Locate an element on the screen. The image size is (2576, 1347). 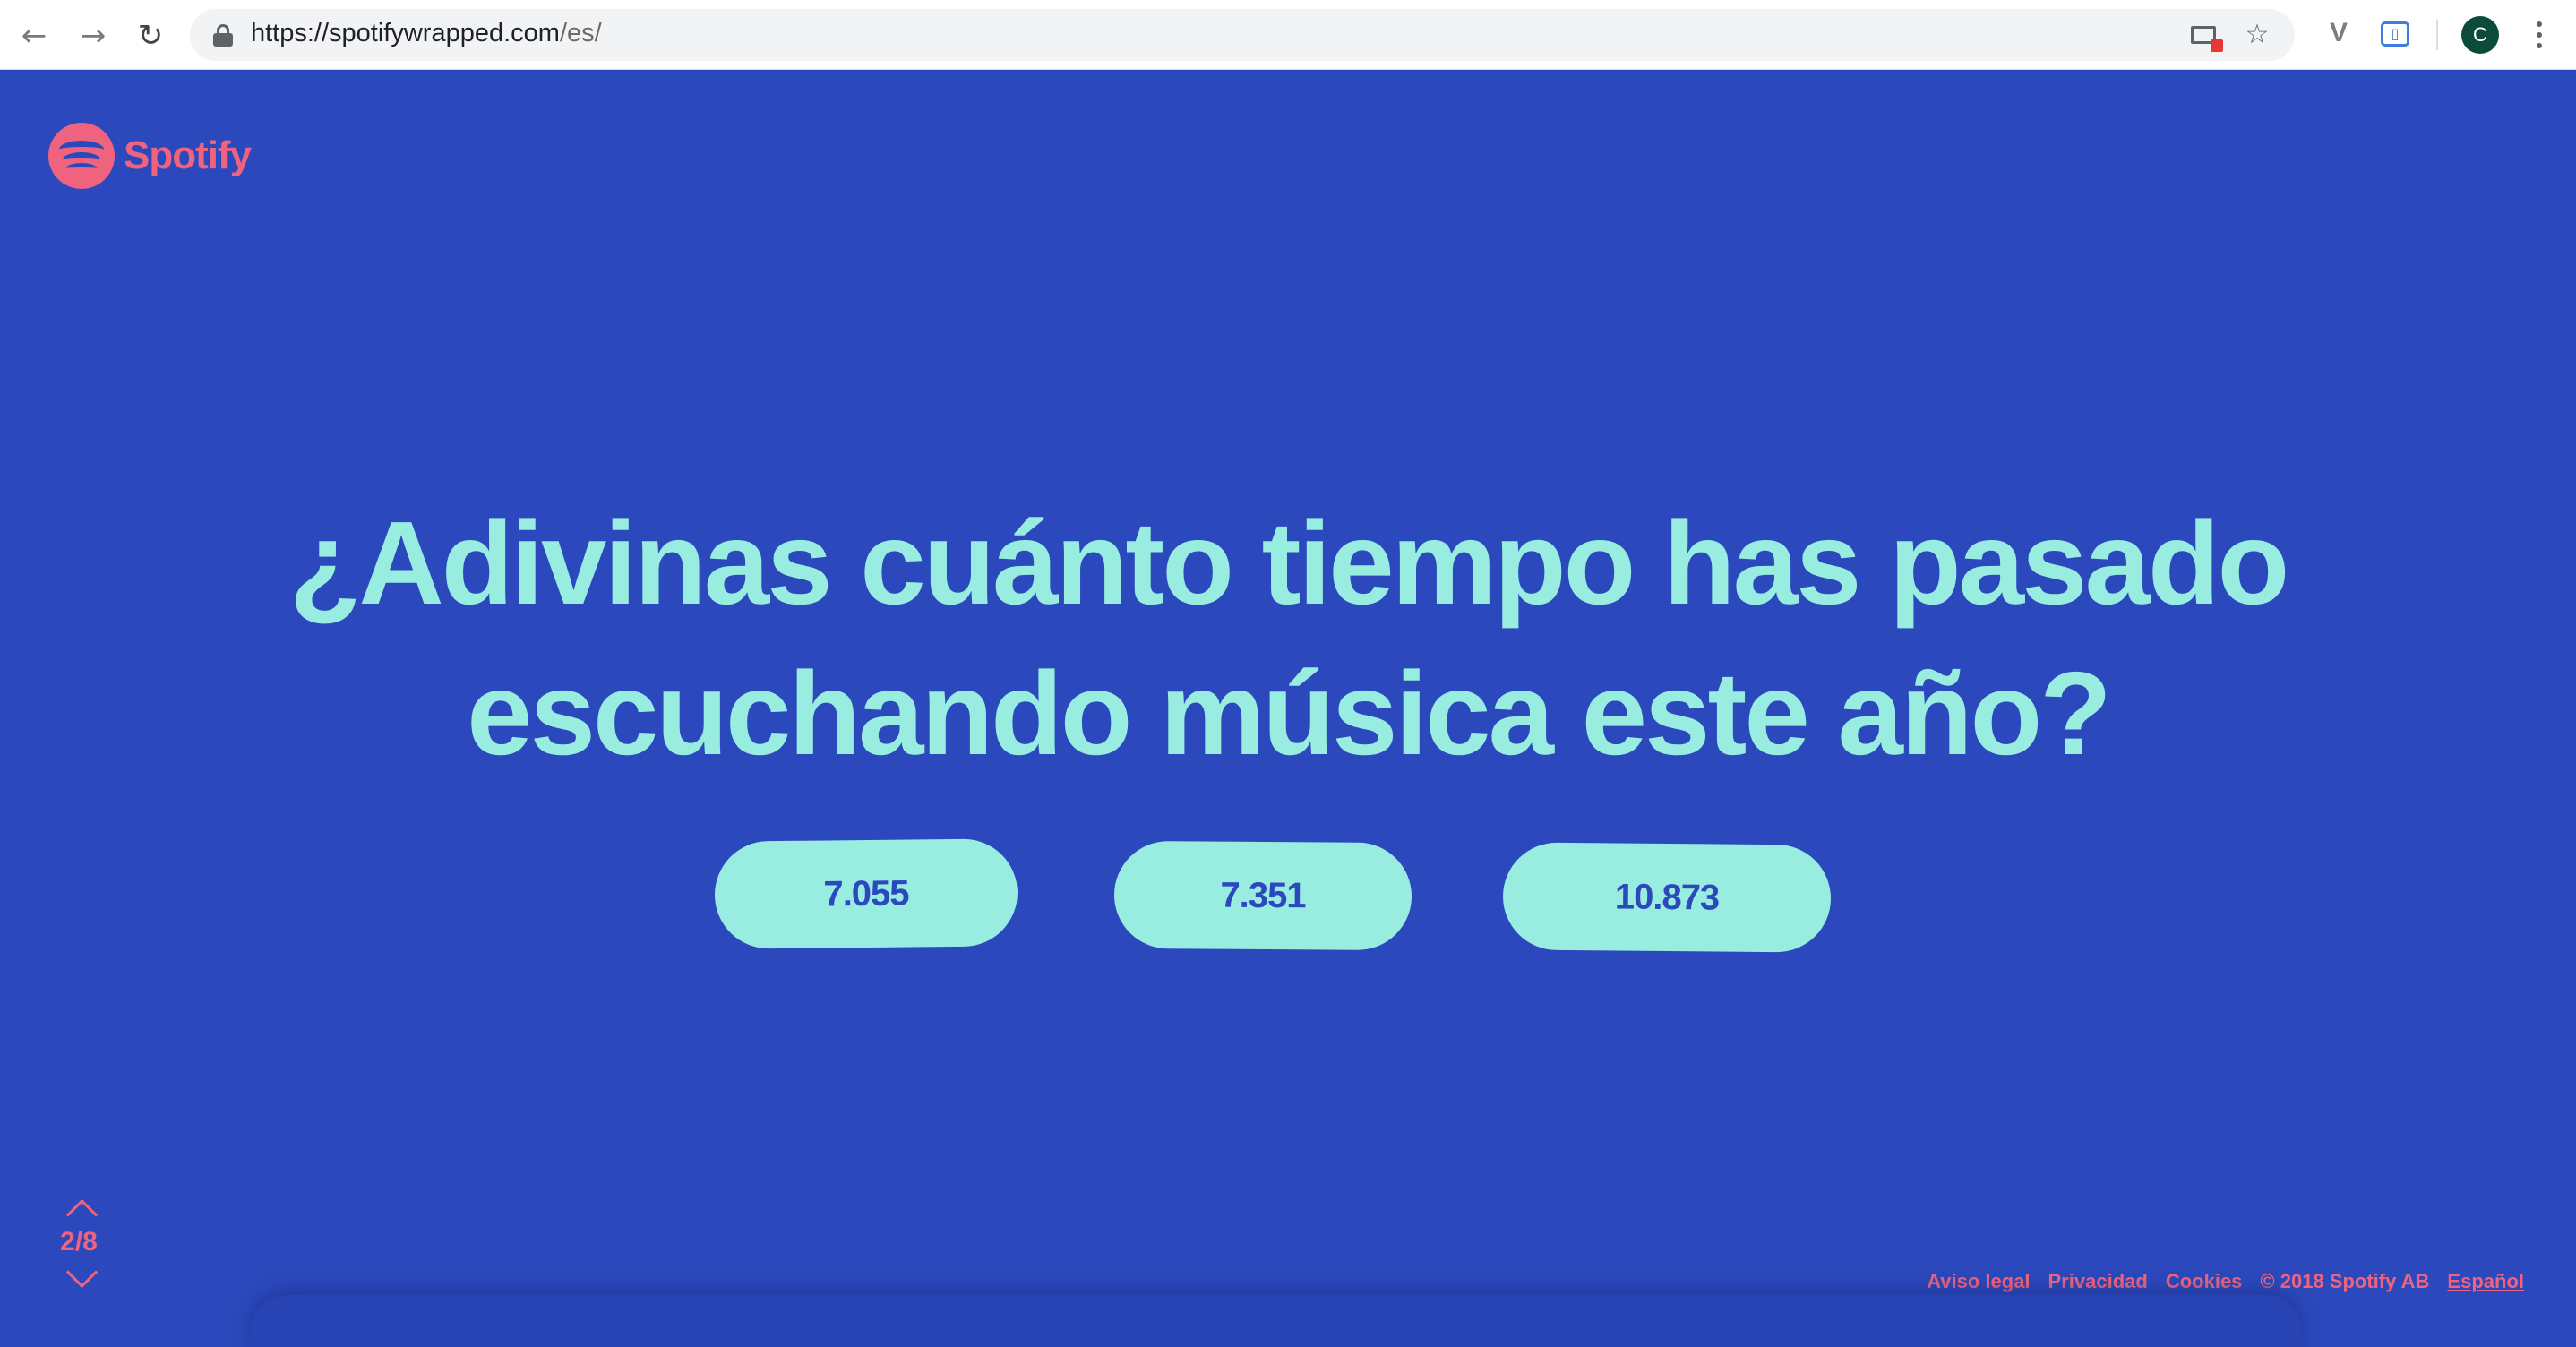
spotify-logo: Spotify is located at coordinates (150, 156).